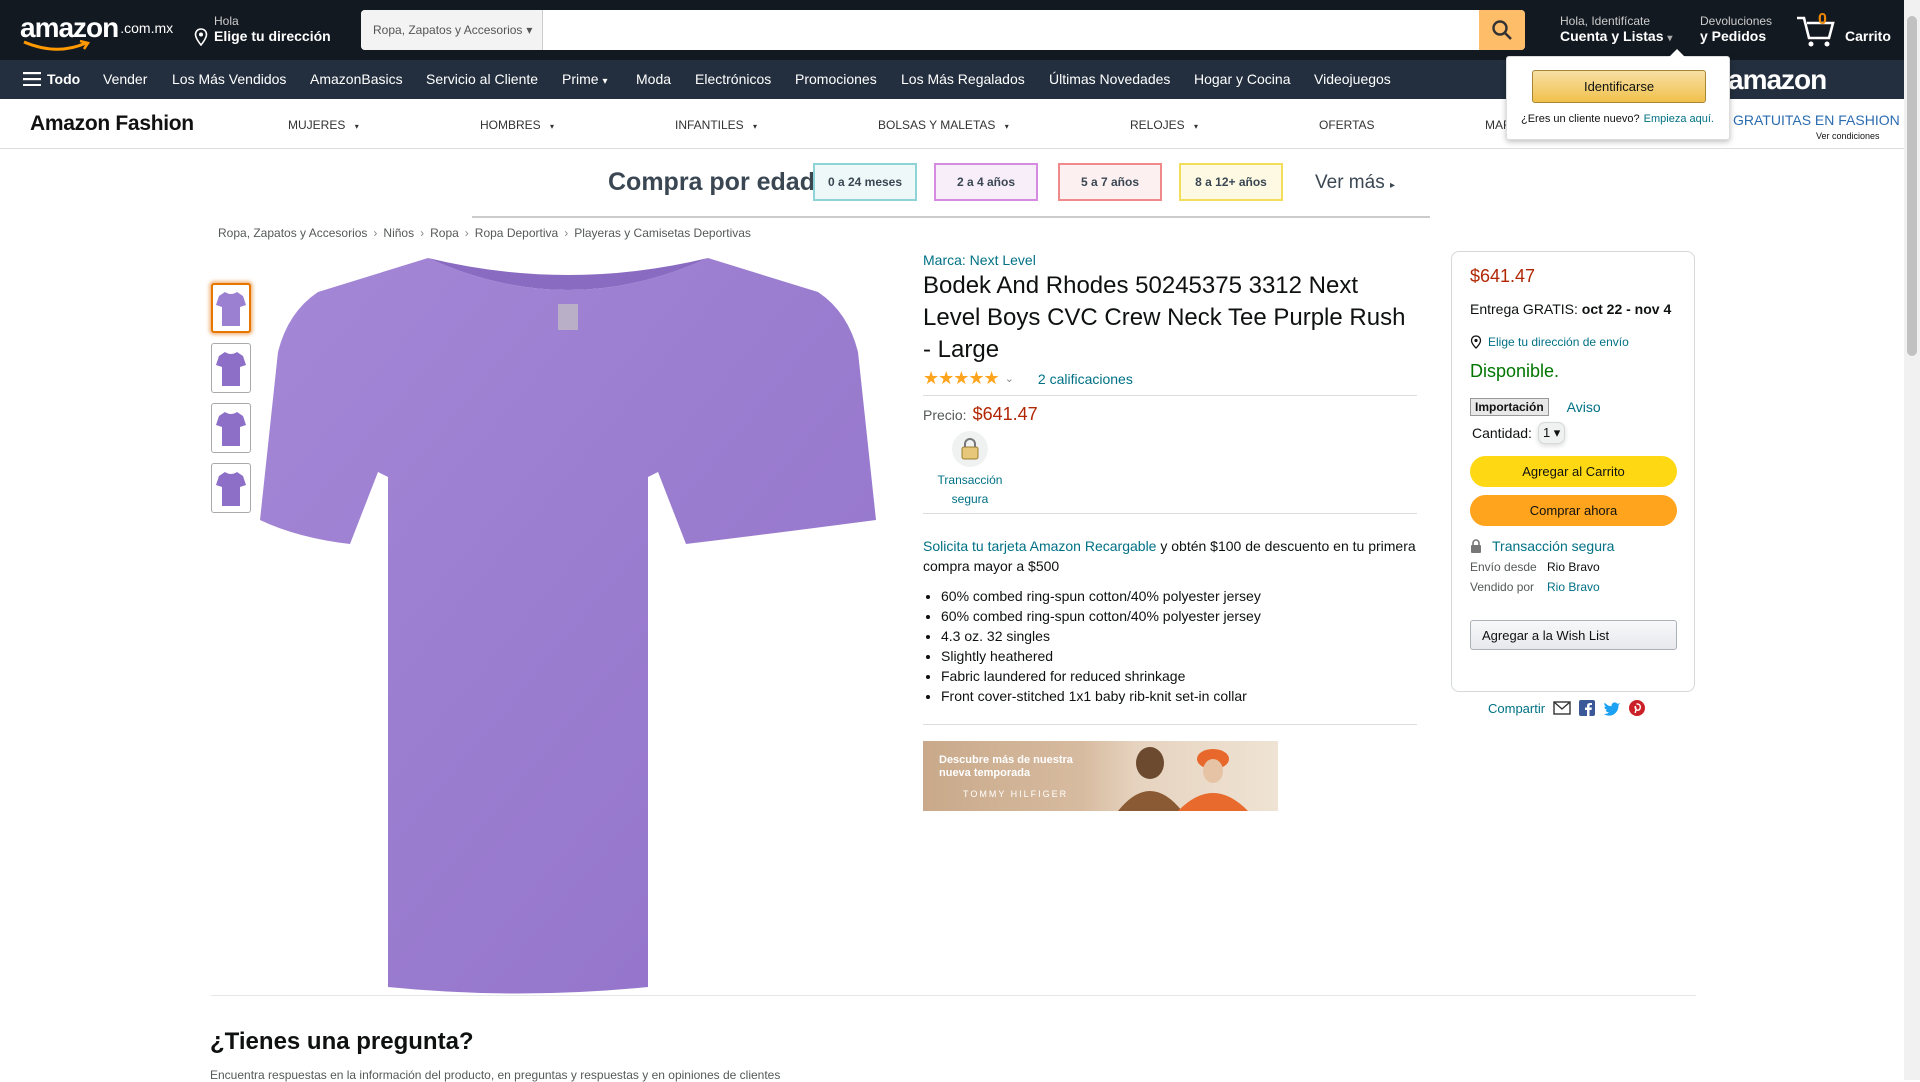 The image size is (1920, 1082). What do you see at coordinates (1476, 342) in the screenshot?
I see `location-pin-icon` at bounding box center [1476, 342].